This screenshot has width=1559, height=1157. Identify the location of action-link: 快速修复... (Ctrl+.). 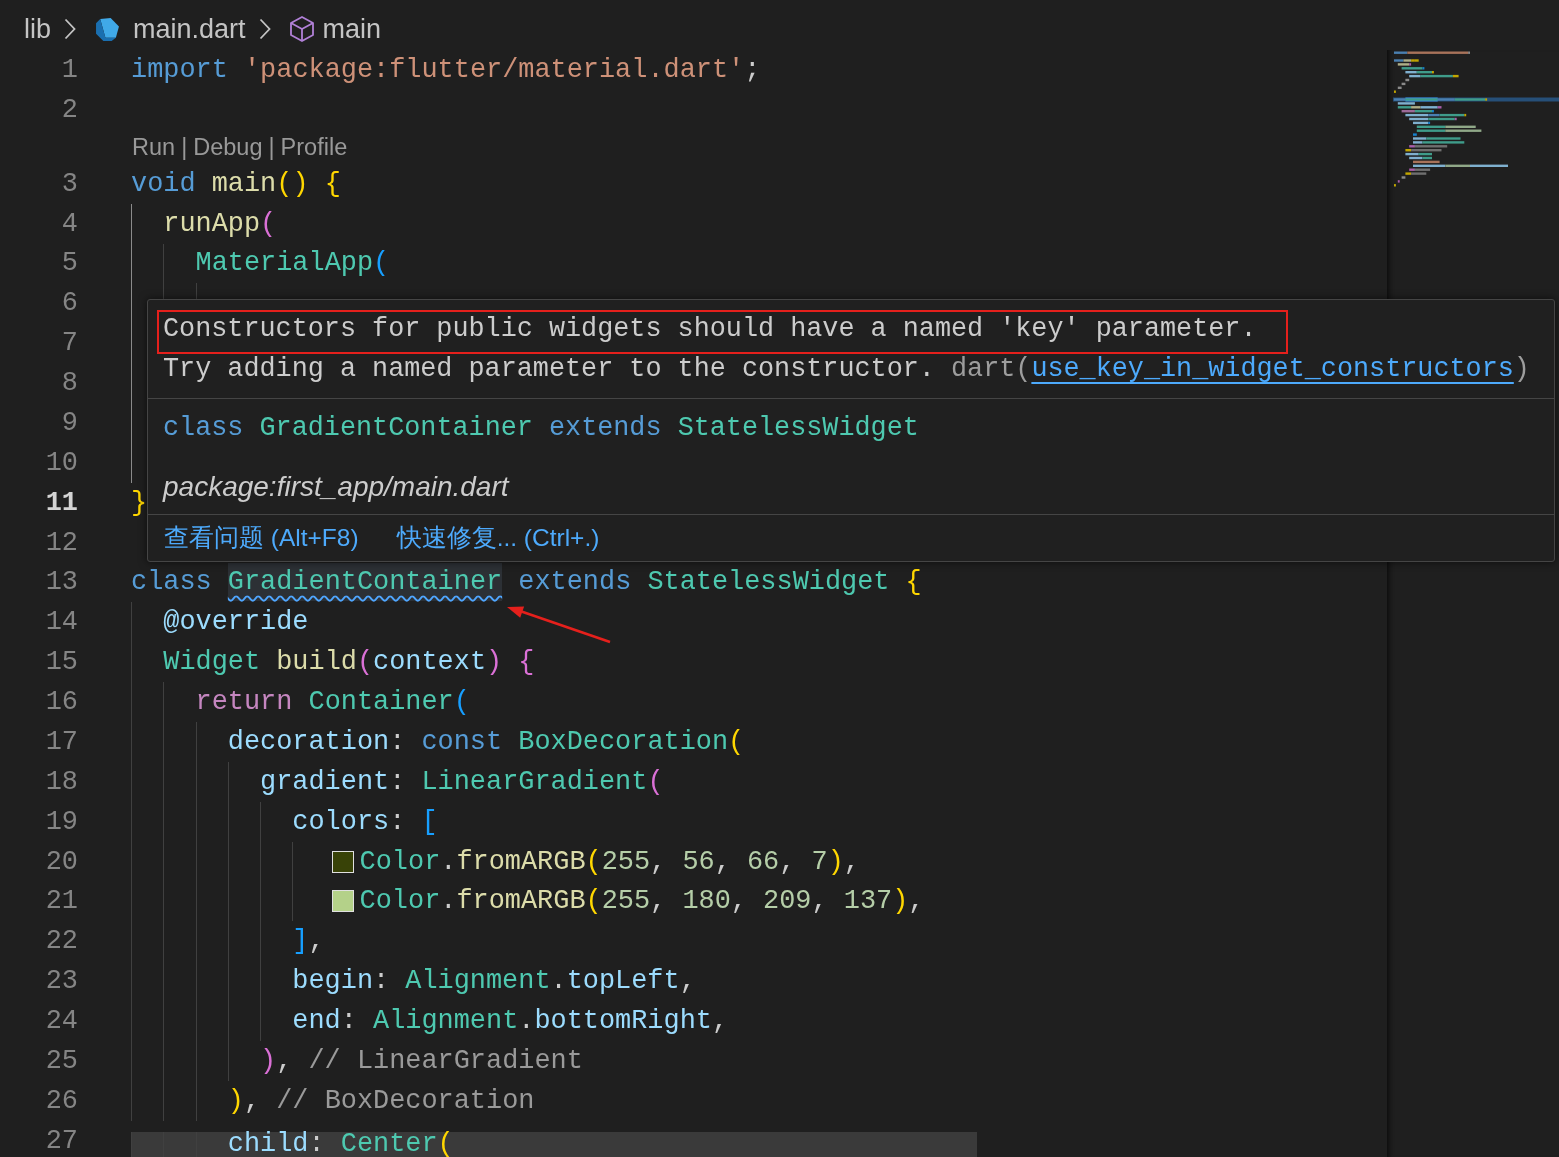
(498, 538).